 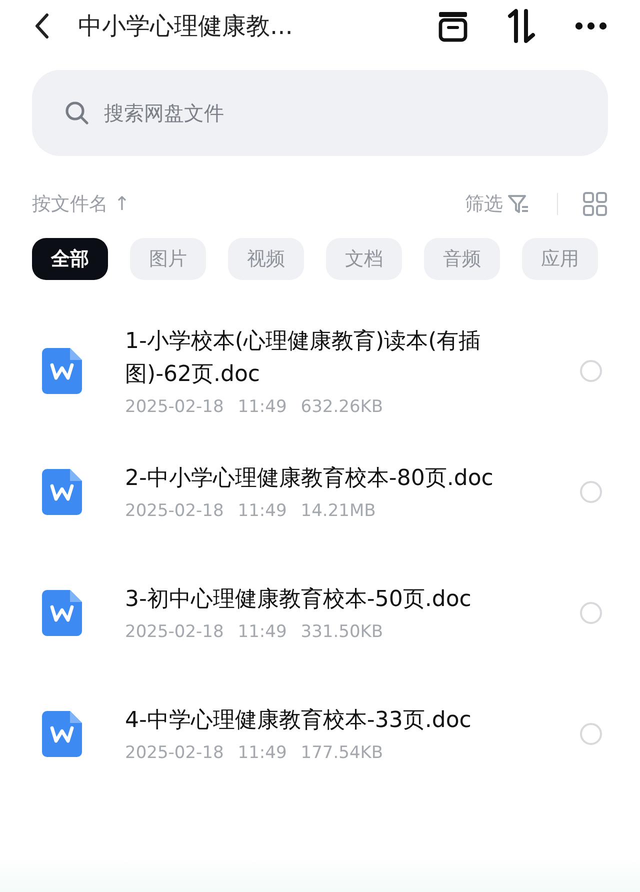 I want to click on filter-button: 筛选, so click(x=484, y=204).